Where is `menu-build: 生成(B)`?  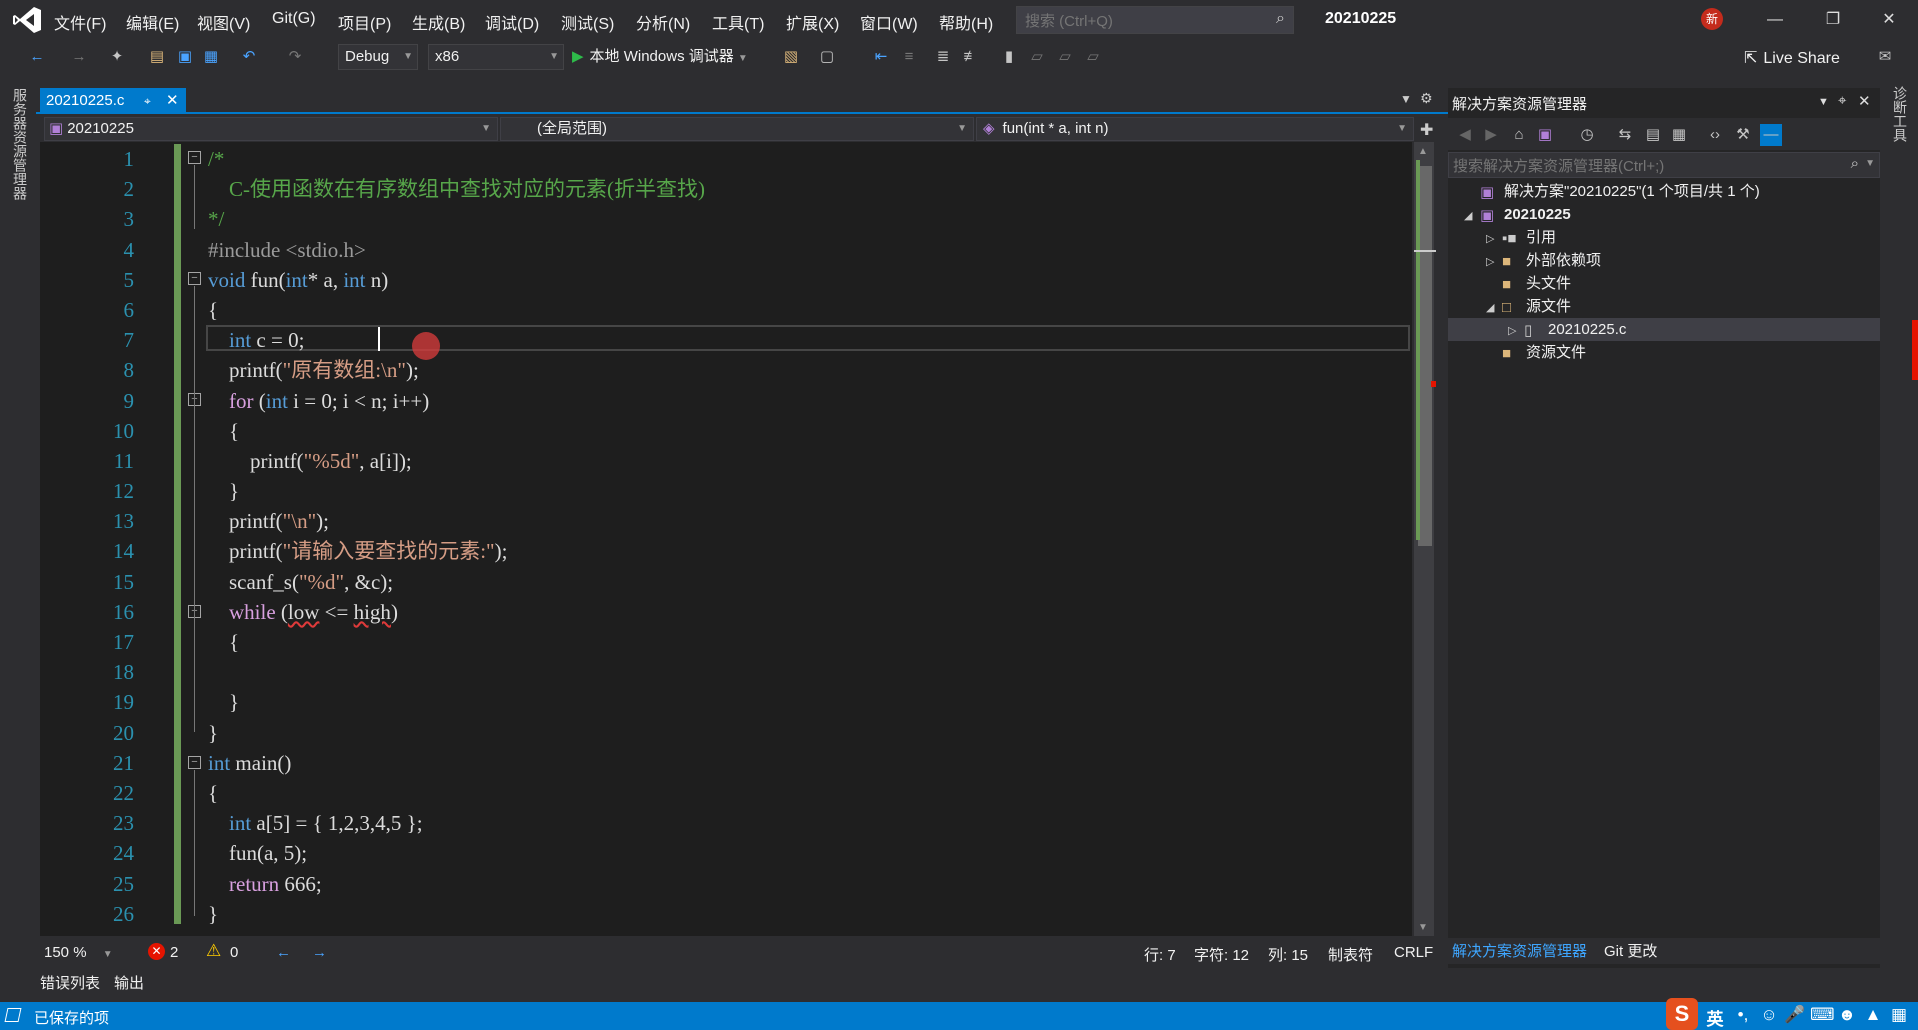 menu-build: 生成(B) is located at coordinates (438, 22).